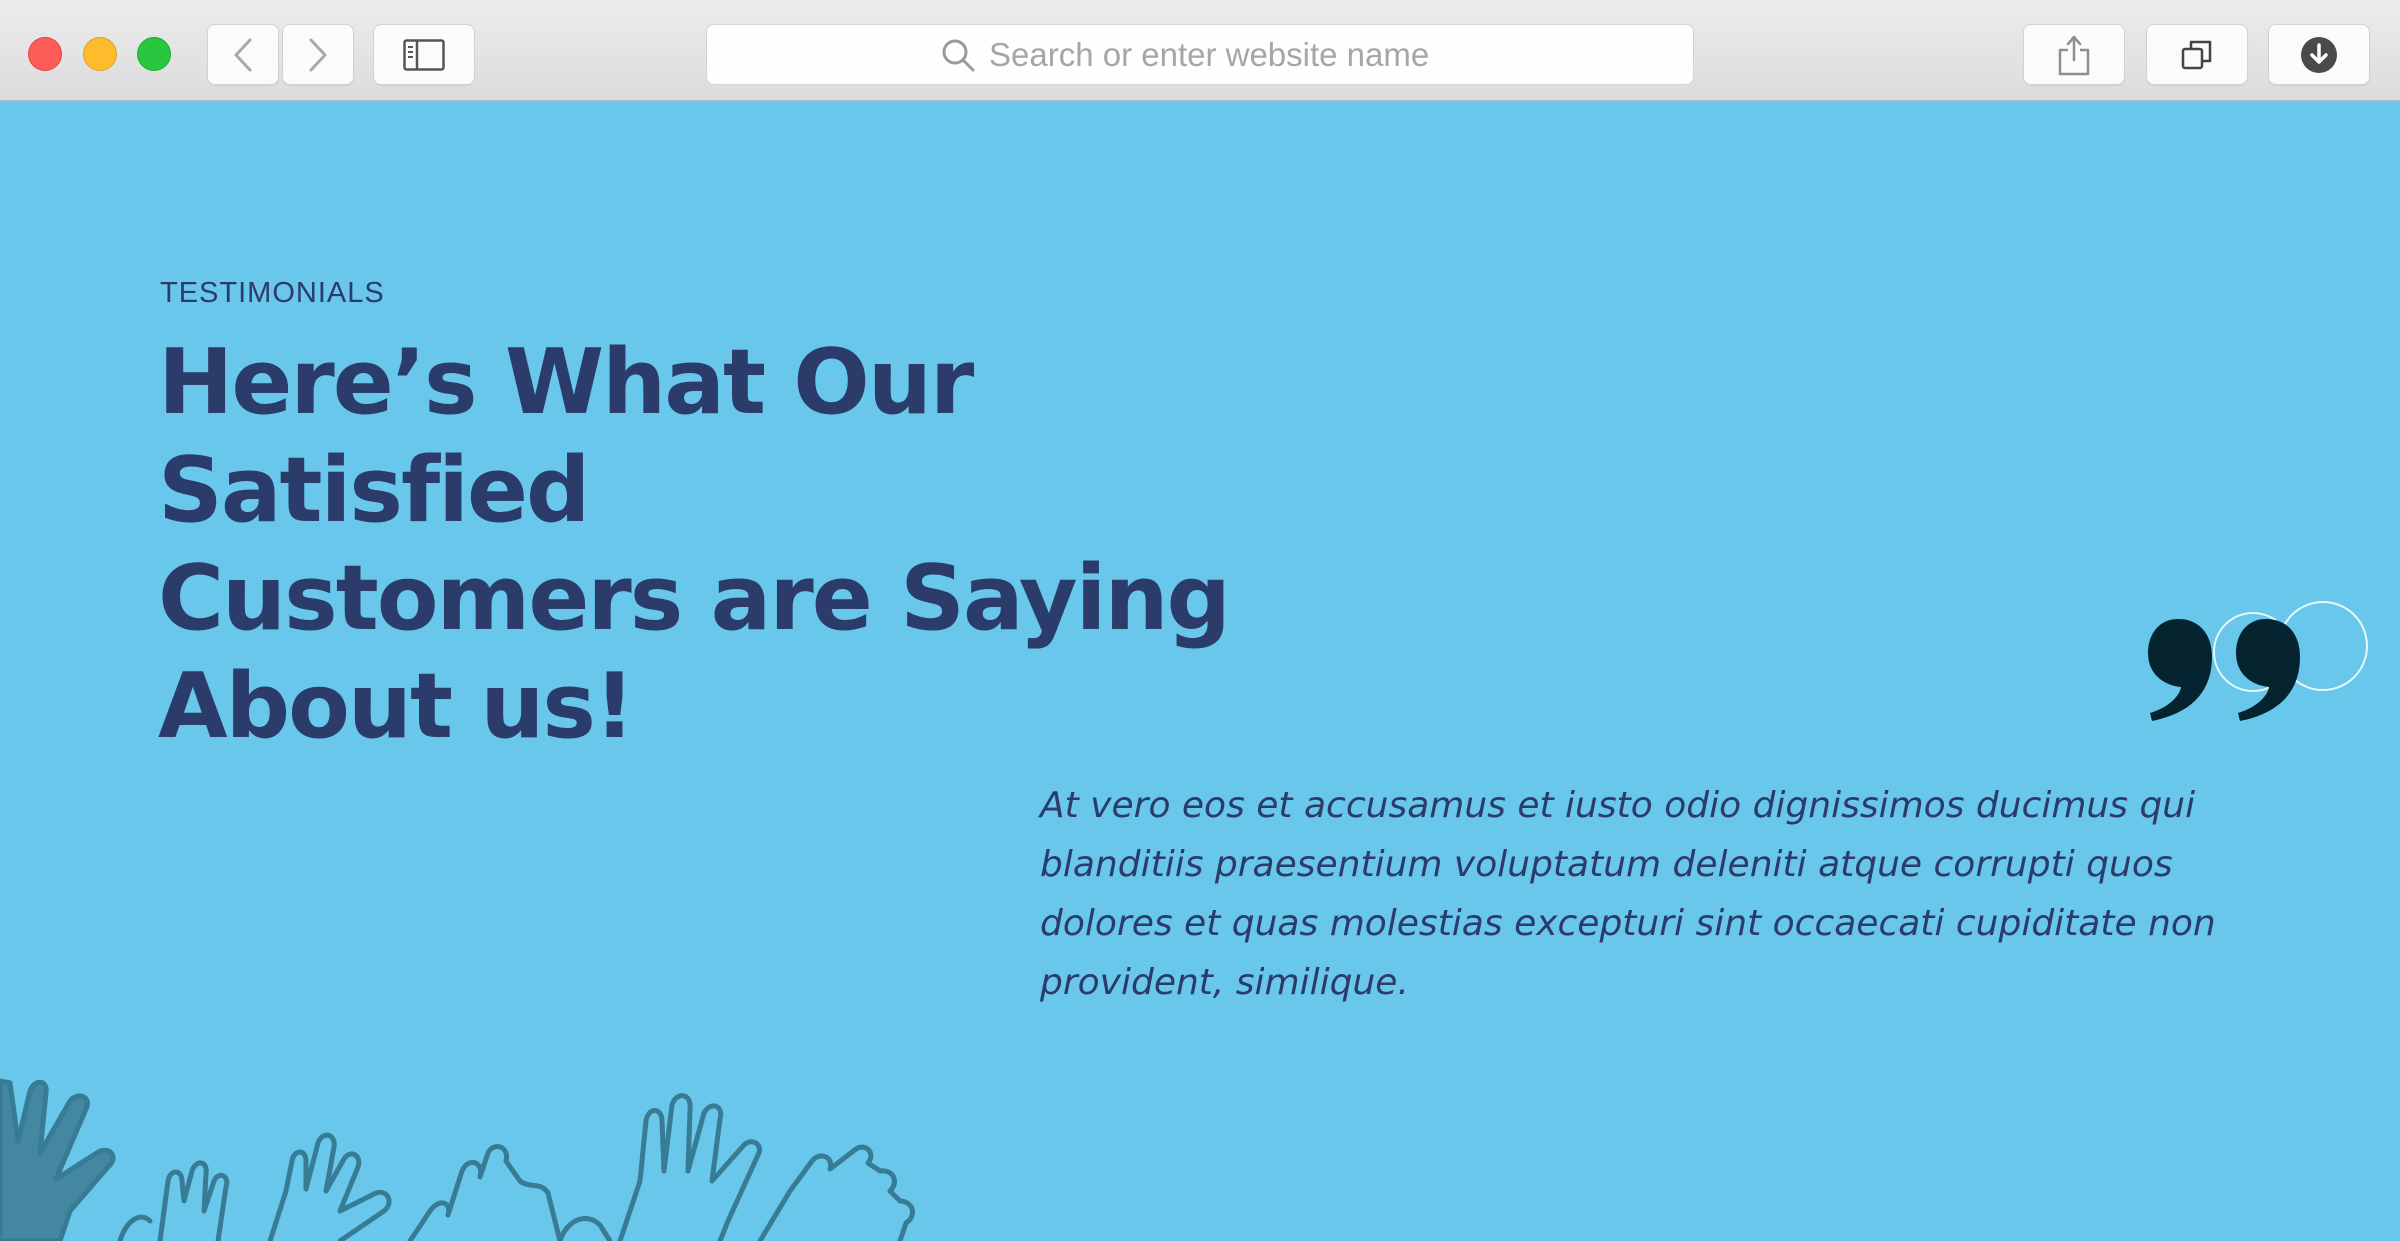 This screenshot has height=1241, width=2400. Describe the element at coordinates (2258, 661) in the screenshot. I see `quote-mark-icon` at that location.